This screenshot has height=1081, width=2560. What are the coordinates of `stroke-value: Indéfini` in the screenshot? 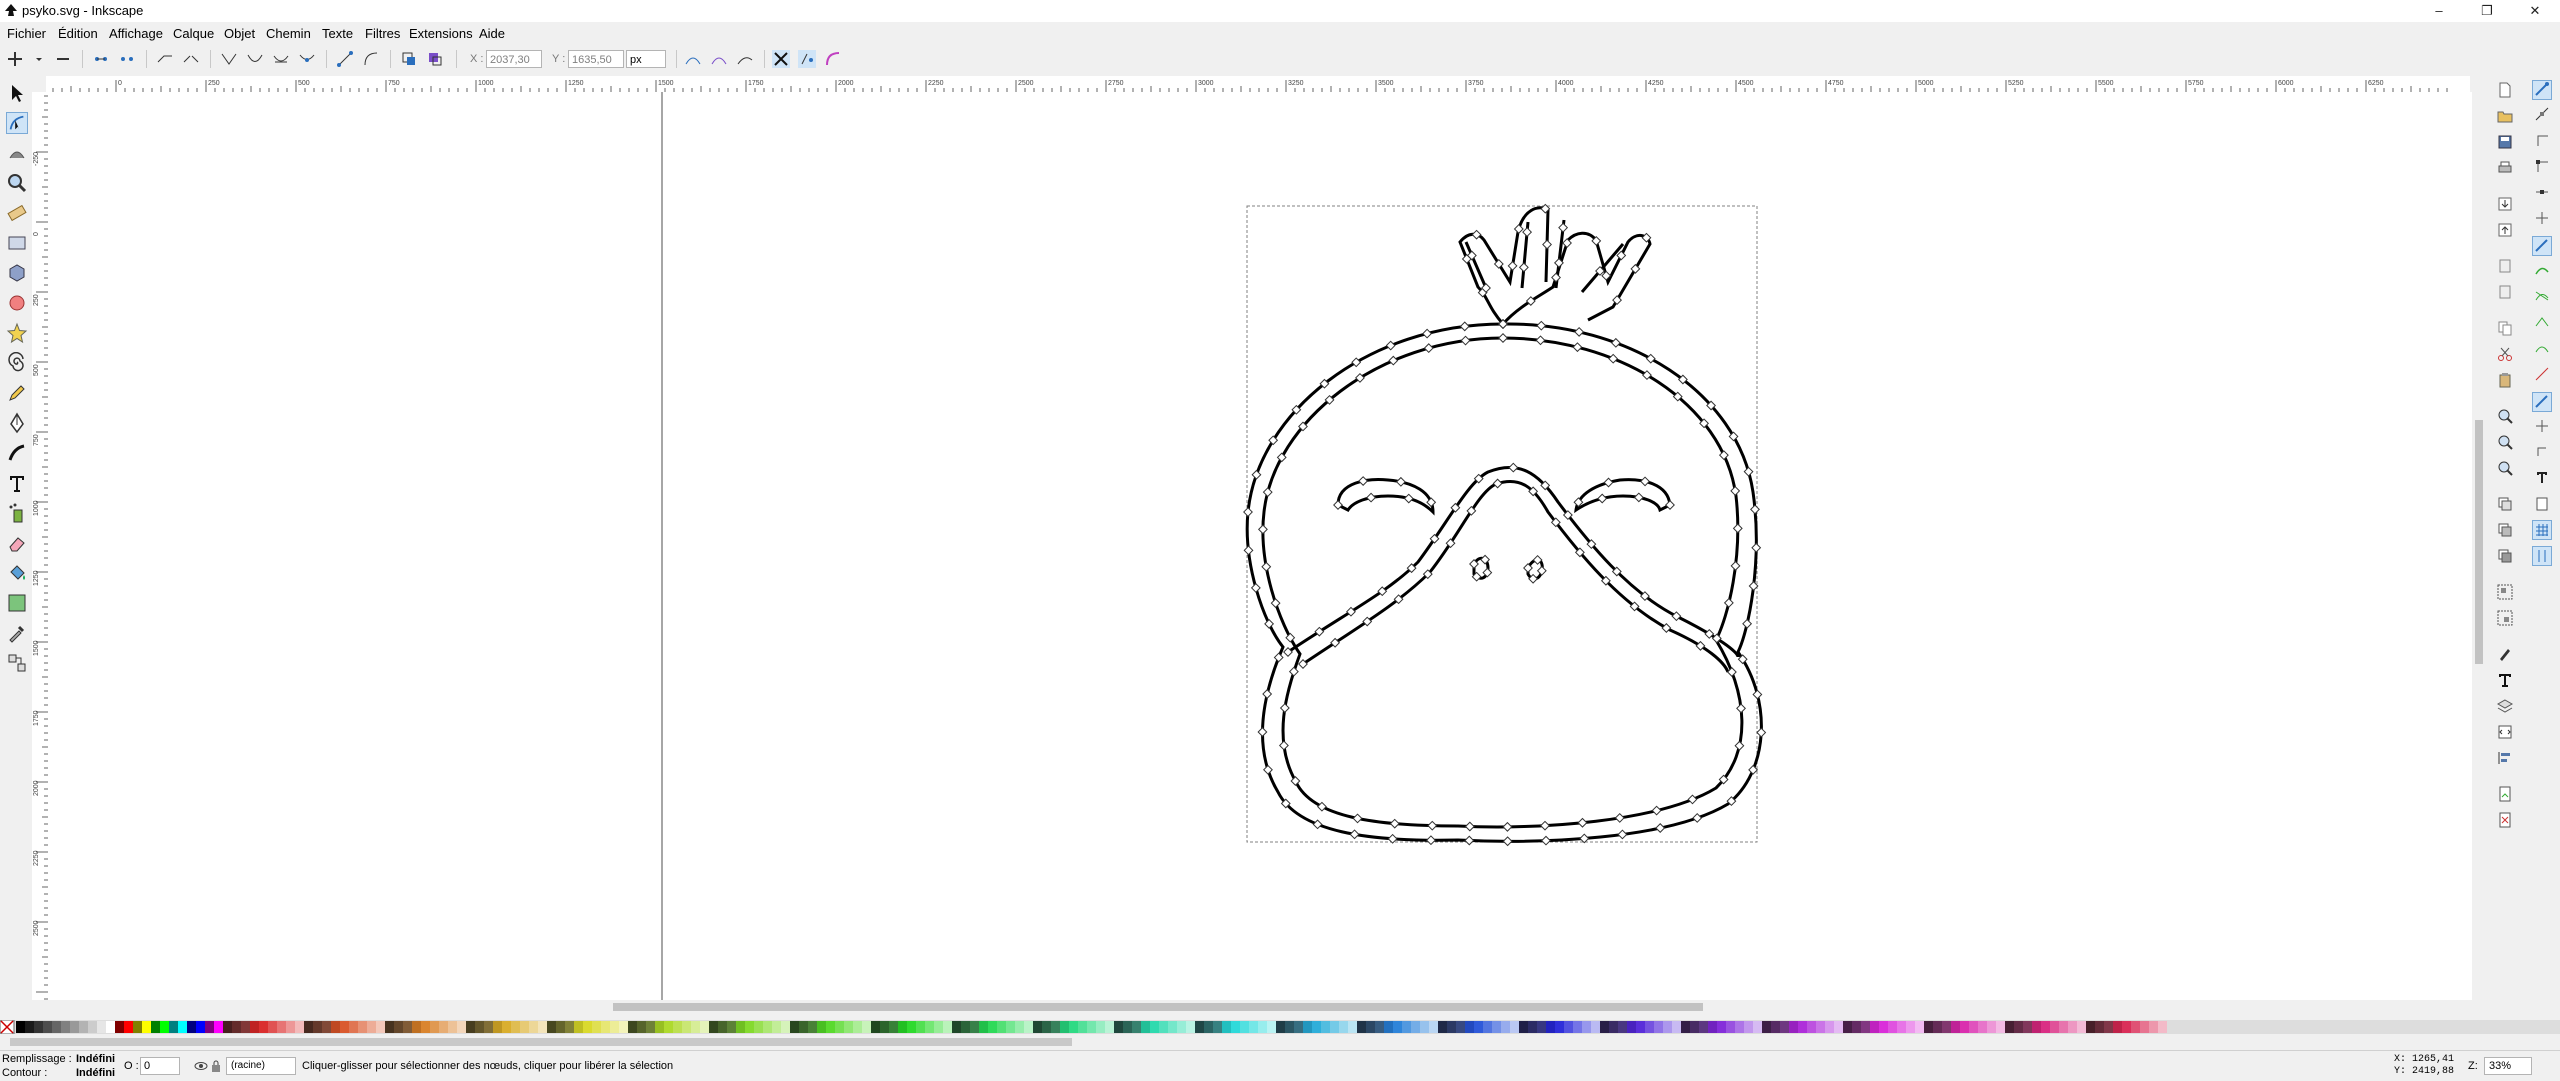 It's located at (95, 1073).